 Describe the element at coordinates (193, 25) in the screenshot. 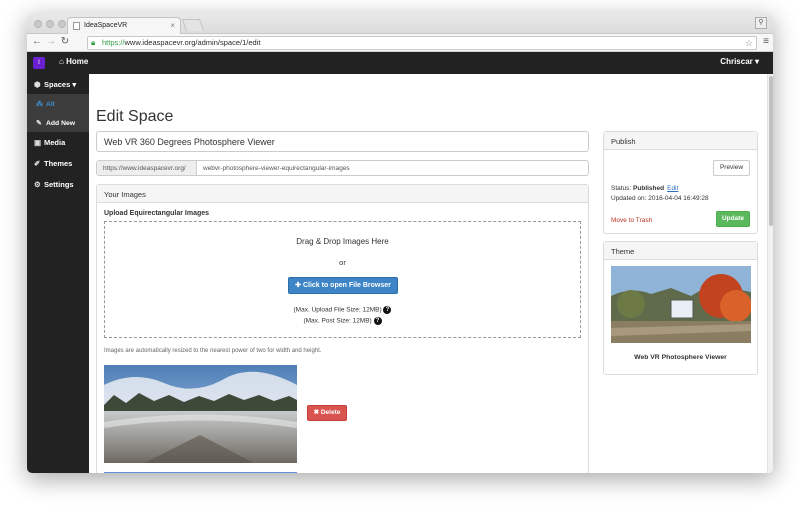

I see `new-tab-button` at that location.